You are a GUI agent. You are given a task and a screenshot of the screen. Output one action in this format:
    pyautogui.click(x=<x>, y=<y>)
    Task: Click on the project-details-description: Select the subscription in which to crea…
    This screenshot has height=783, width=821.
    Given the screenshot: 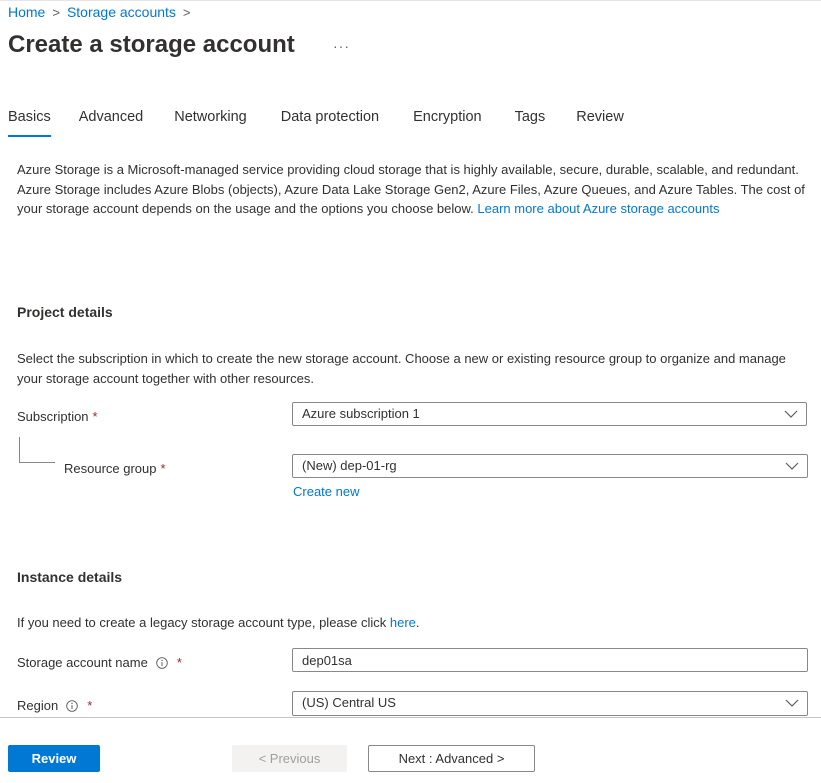 What is the action you would take?
    pyautogui.click(x=401, y=368)
    